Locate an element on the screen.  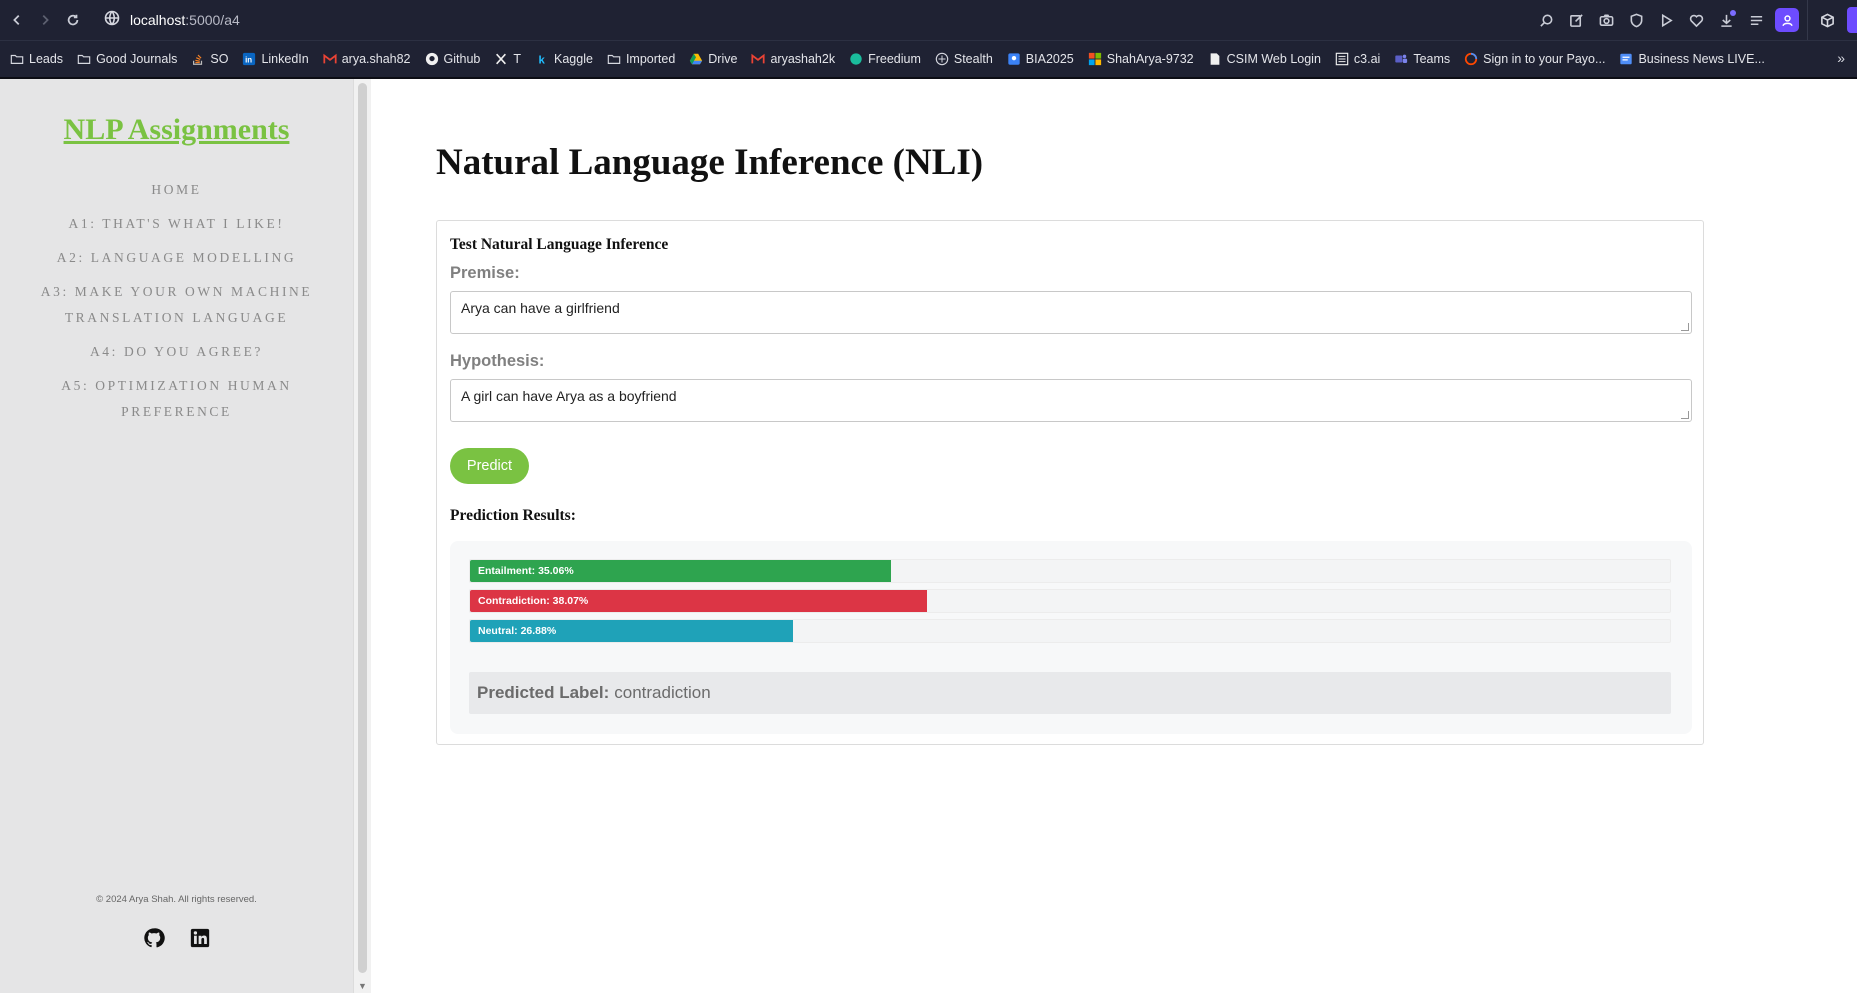
bookmark-label: CSIM Web Login is located at coordinates (1273, 59).